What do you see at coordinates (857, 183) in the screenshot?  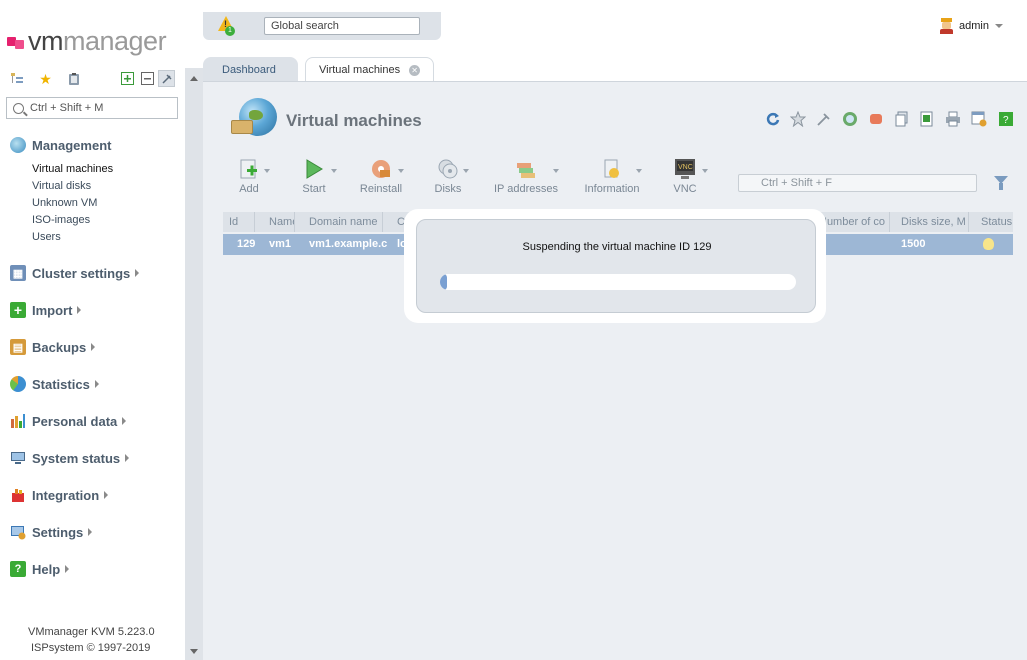 I see `table-search-input` at bounding box center [857, 183].